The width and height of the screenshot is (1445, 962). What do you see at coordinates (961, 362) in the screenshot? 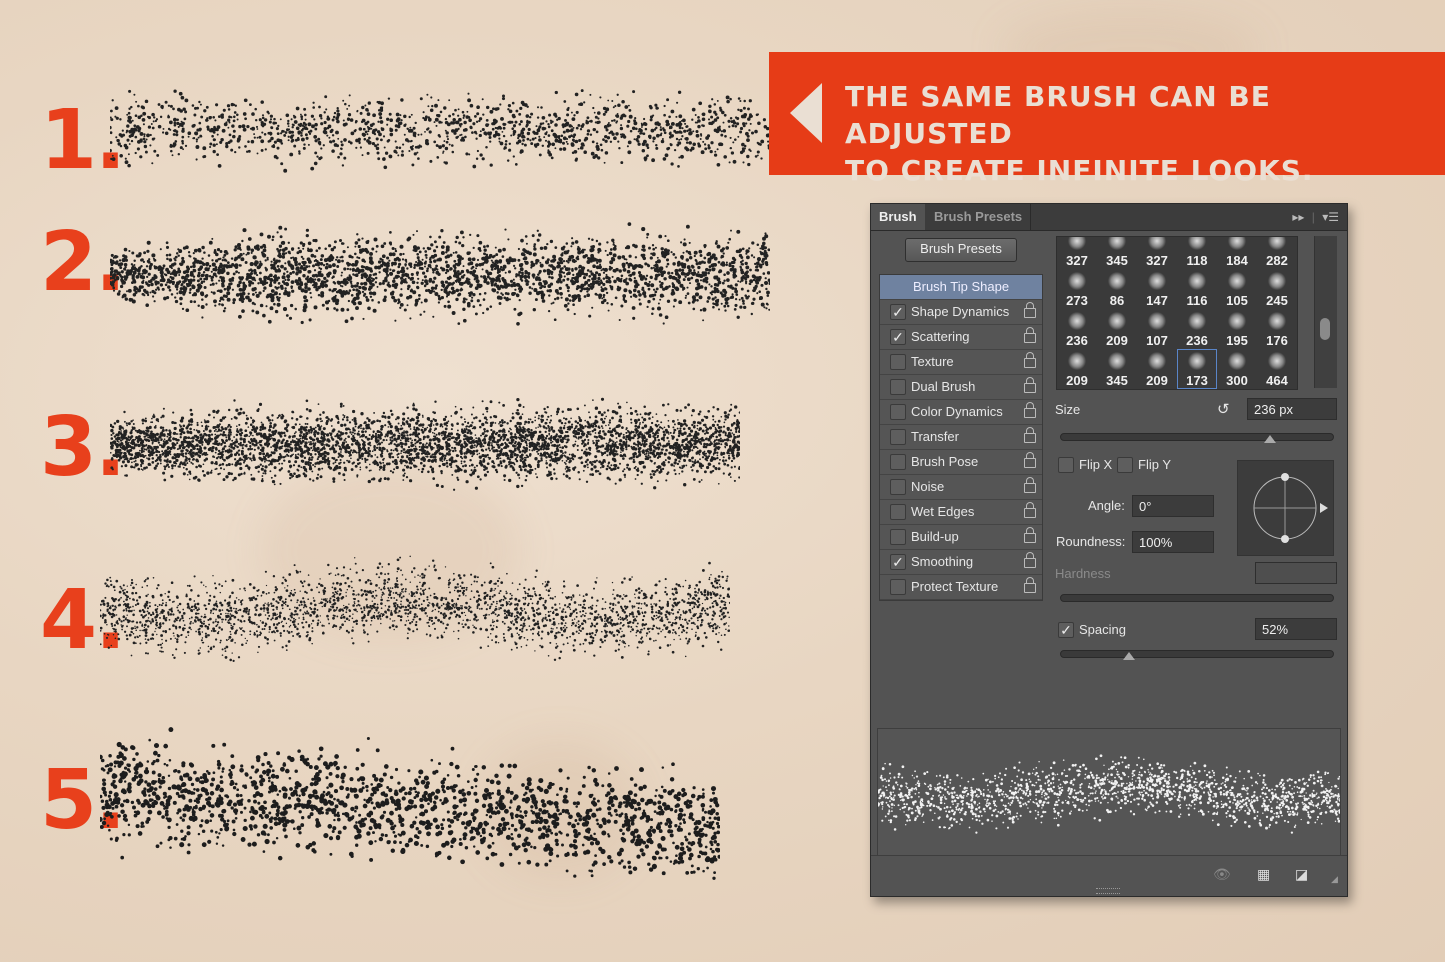
I see `option-texture: Texture` at bounding box center [961, 362].